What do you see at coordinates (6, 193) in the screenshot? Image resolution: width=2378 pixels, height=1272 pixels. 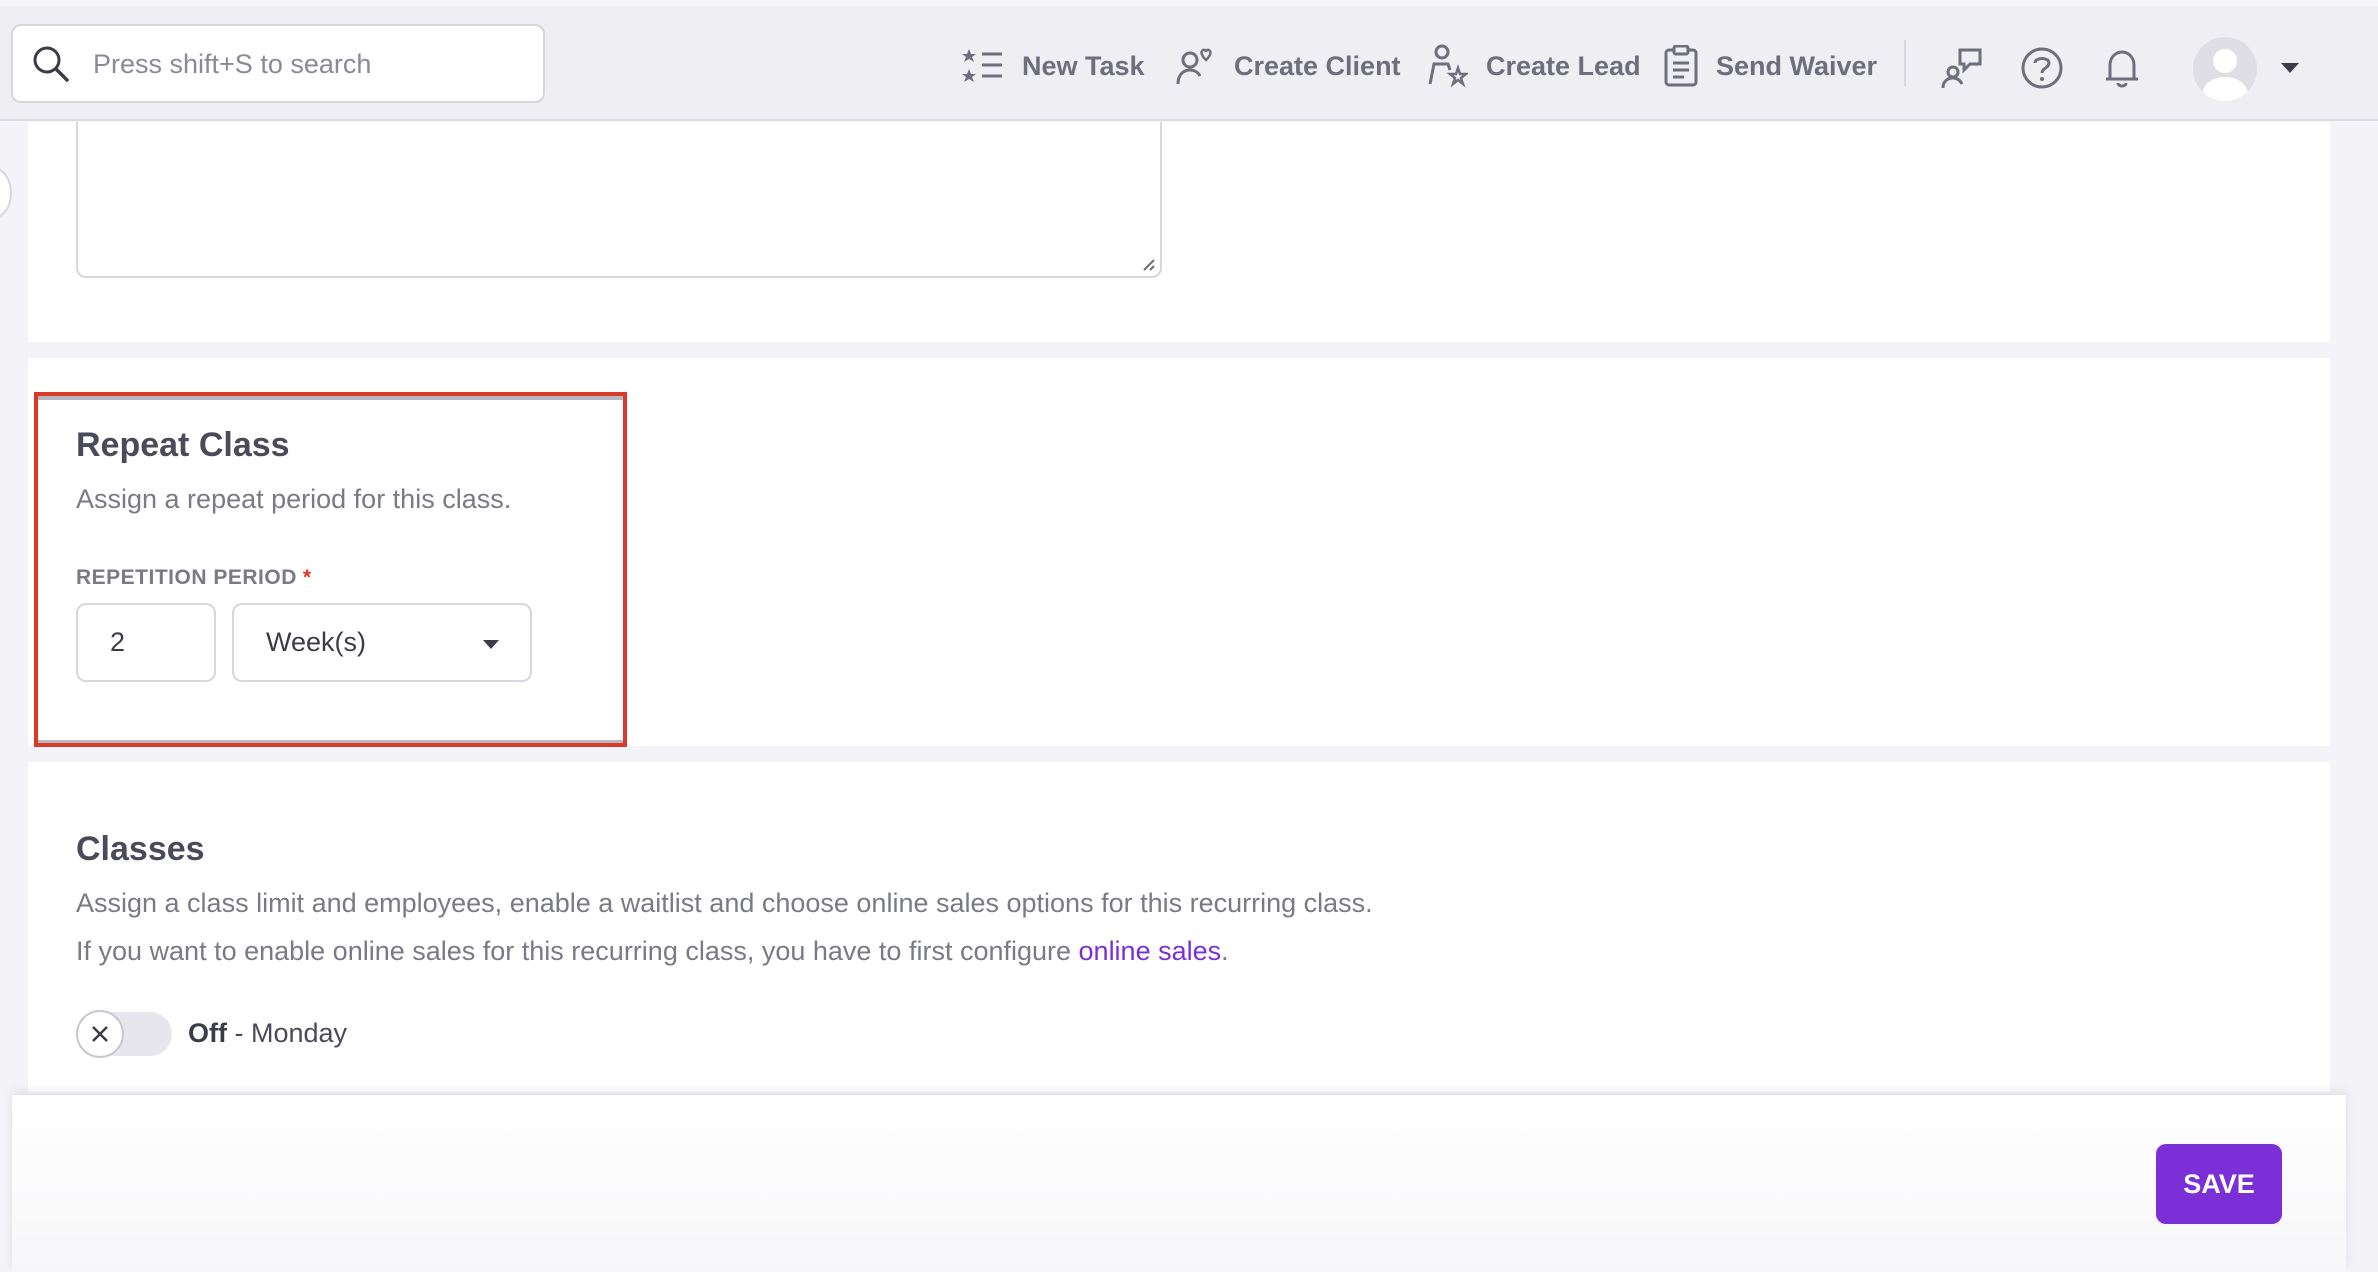 I see `sidebar-collapse-handle` at bounding box center [6, 193].